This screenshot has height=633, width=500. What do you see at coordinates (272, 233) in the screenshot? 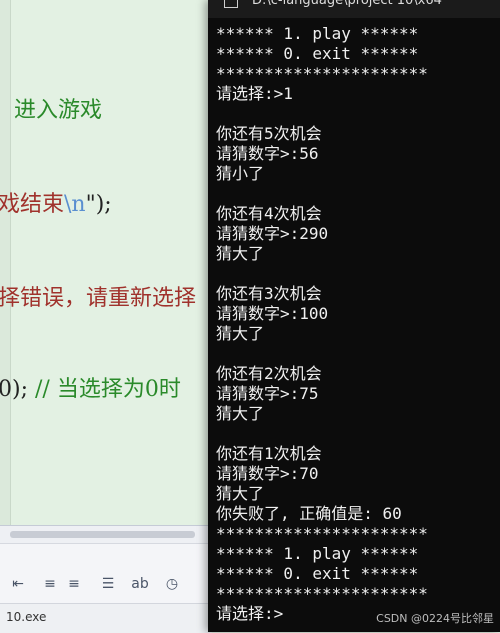
I see `console-line: 请猜数字>:290` at bounding box center [272, 233].